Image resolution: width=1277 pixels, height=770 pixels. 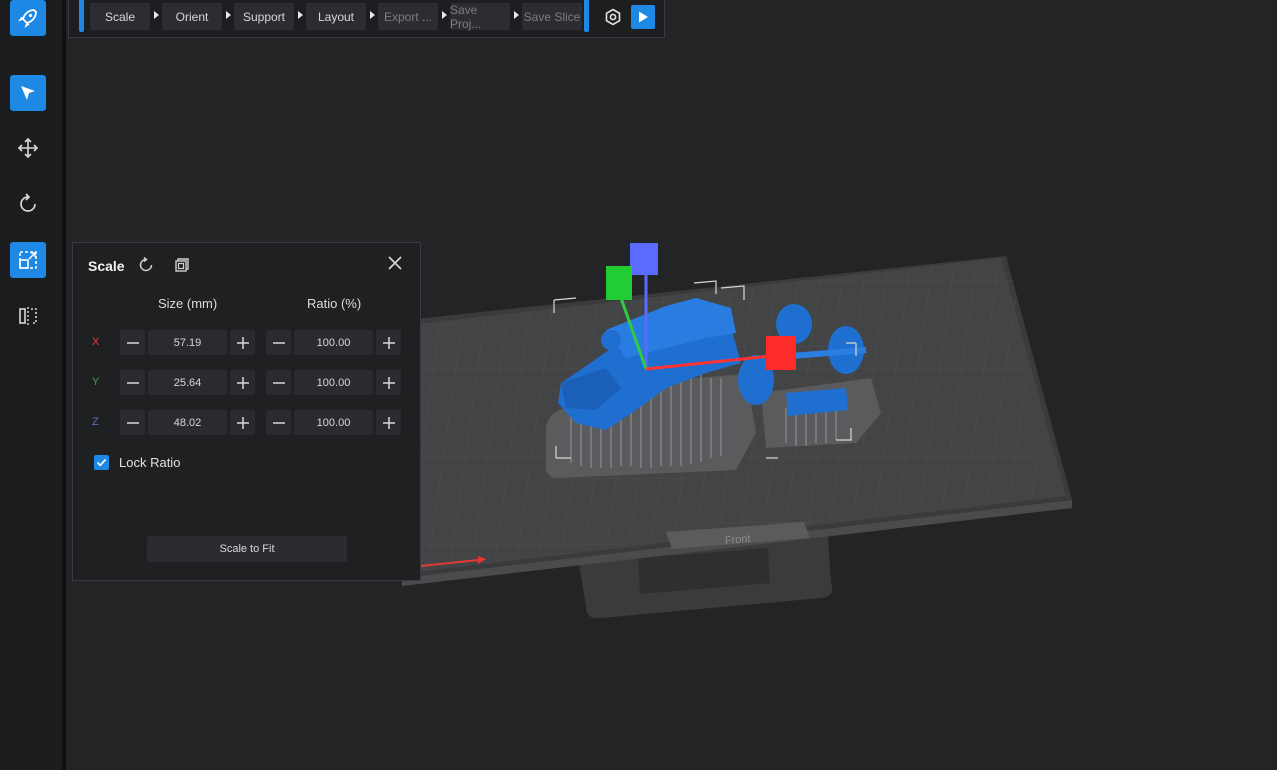 What do you see at coordinates (106, 266) in the screenshot?
I see `panel-title: Scale` at bounding box center [106, 266].